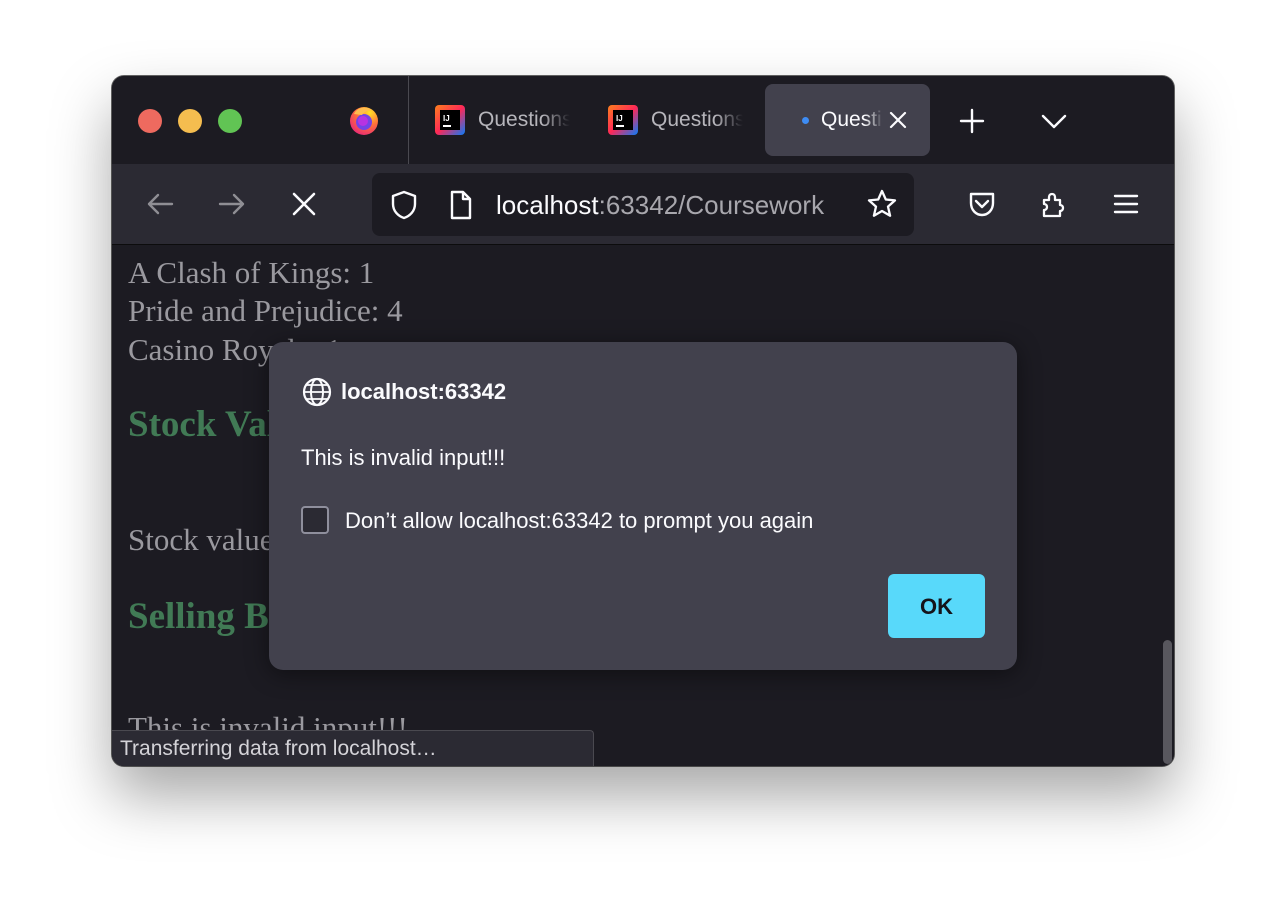 The width and height of the screenshot is (1286, 914). Describe the element at coordinates (936, 606) in the screenshot. I see `ok-button: OK` at that location.